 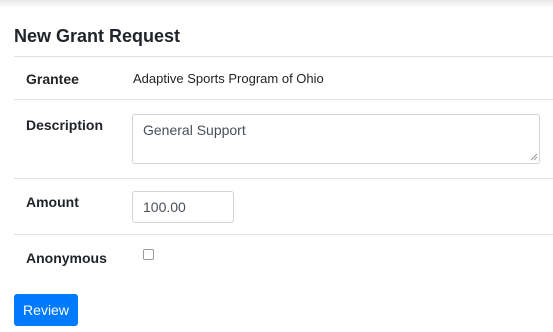 I want to click on anonymous-checkbox, so click(x=148, y=254).